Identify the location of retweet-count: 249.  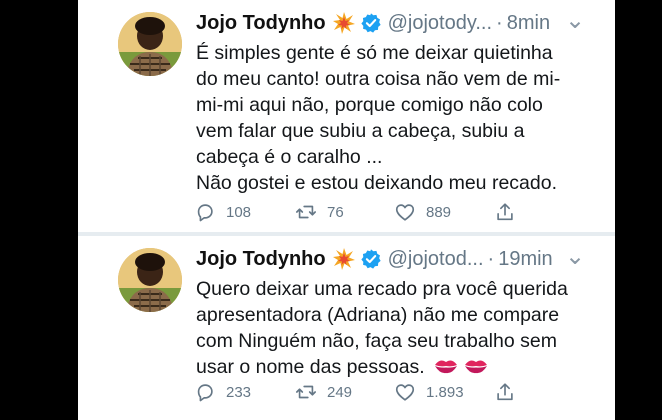
(340, 392).